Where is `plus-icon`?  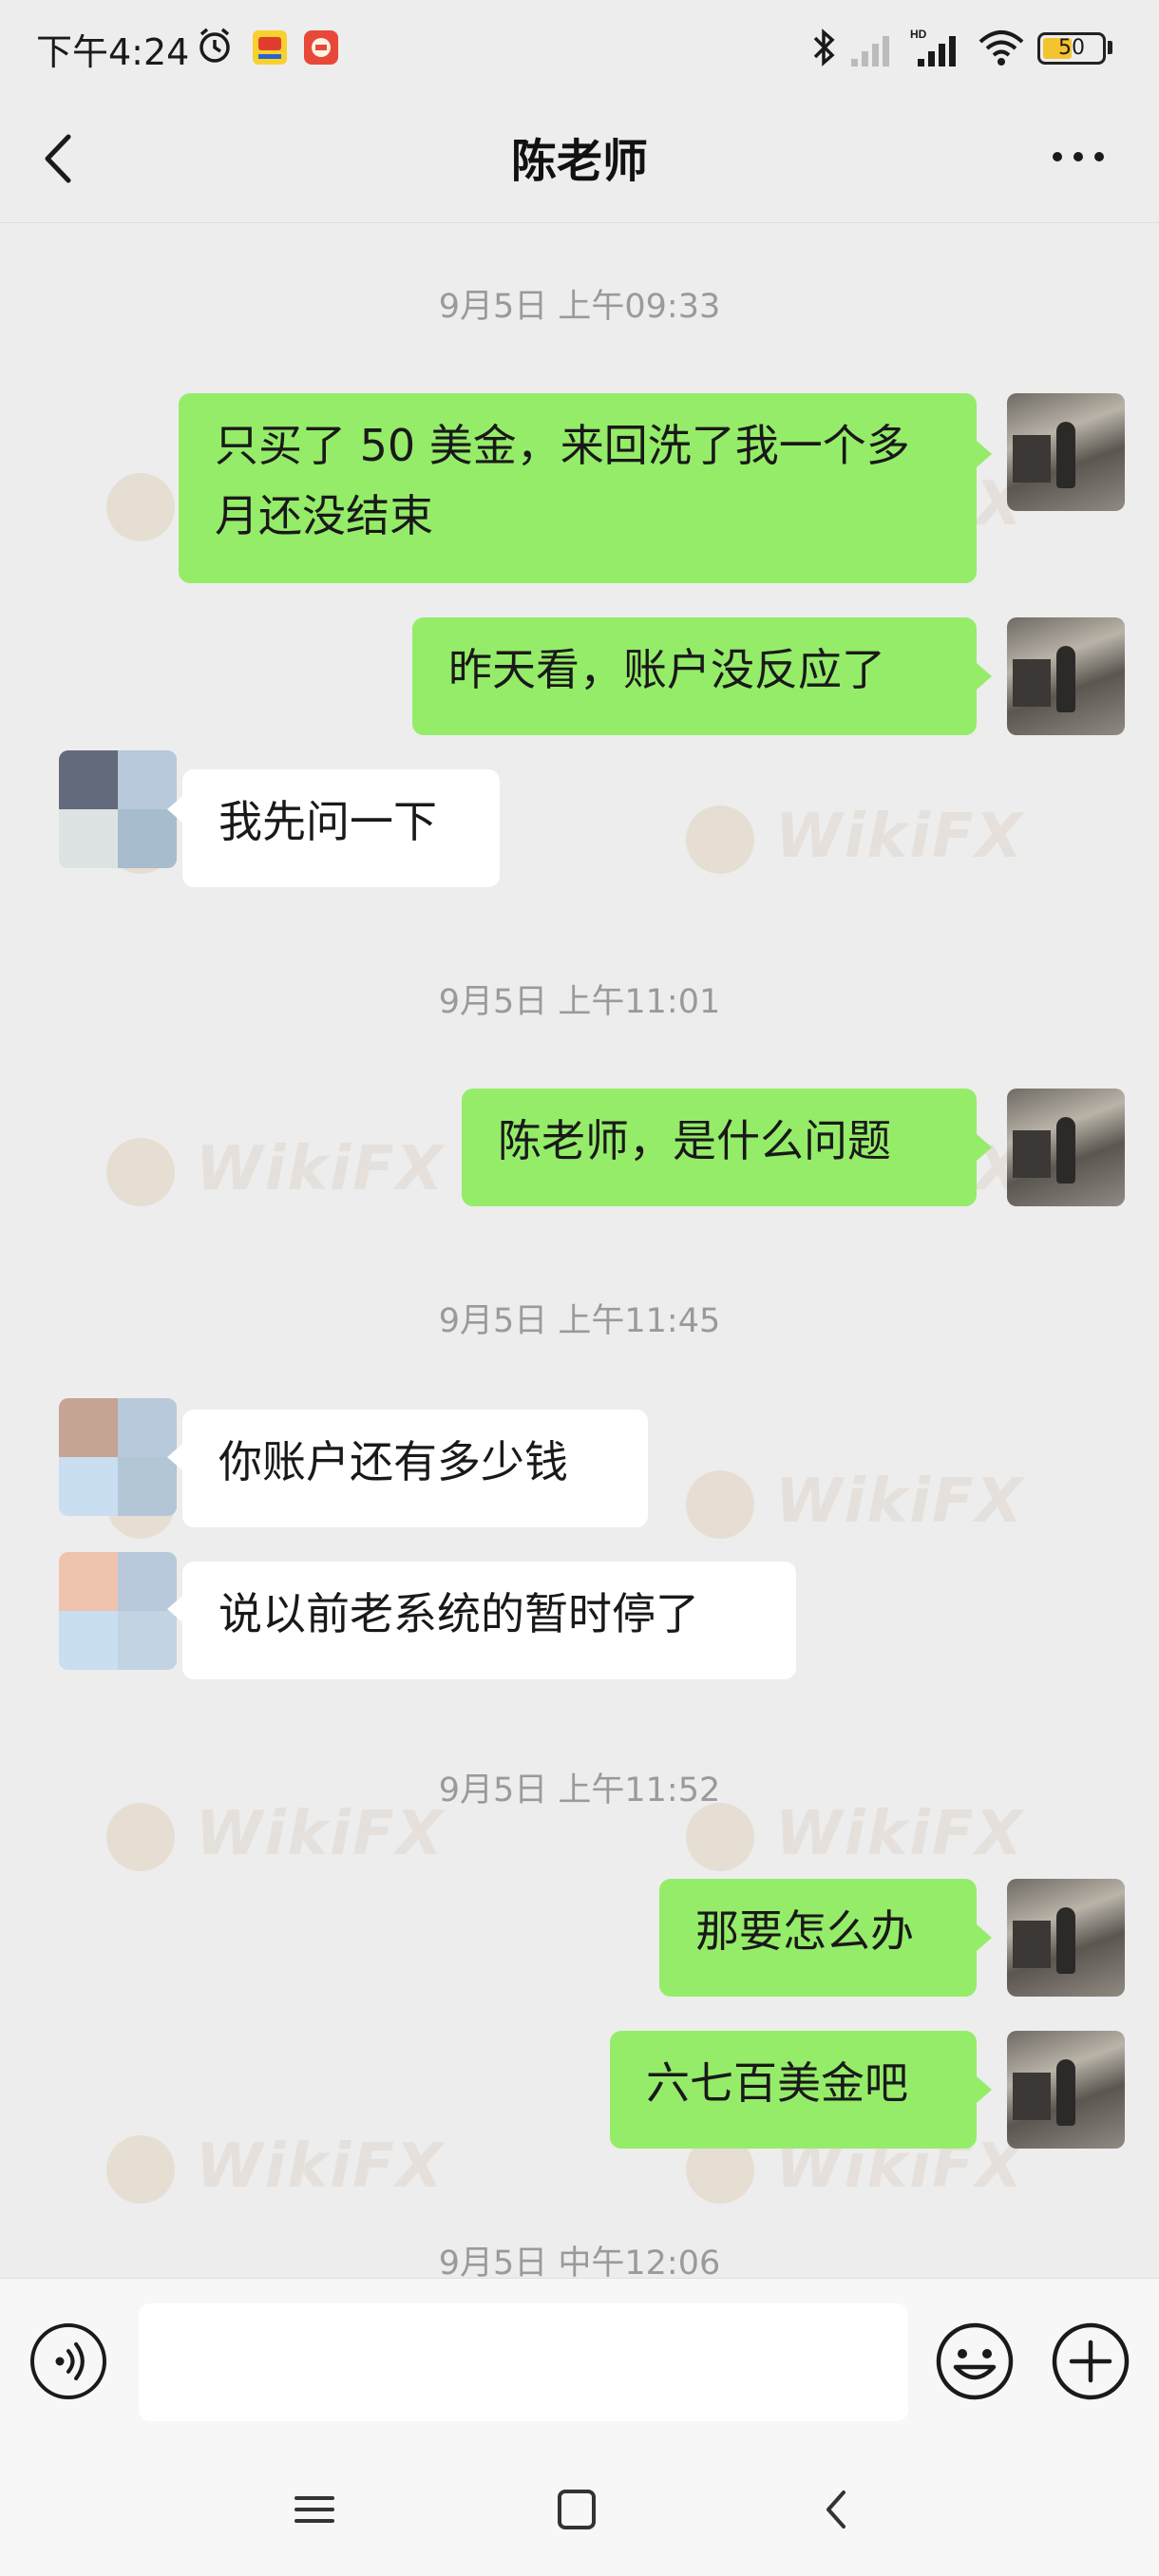
plus-icon is located at coordinates (1090, 2361).